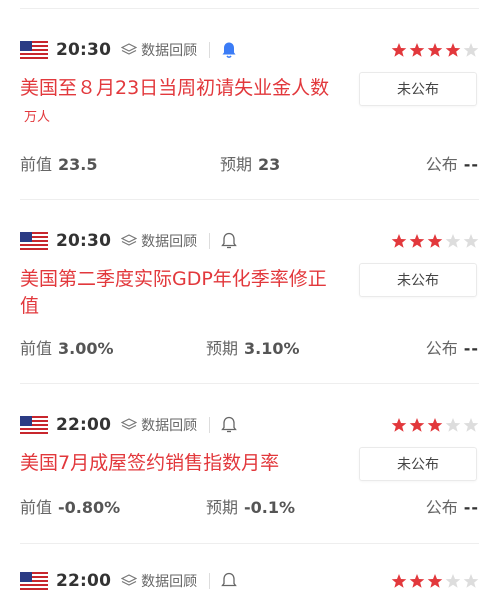 The image size is (499, 594). I want to click on event-title: 美国7月成屋签约销售指数月率, so click(179, 463).